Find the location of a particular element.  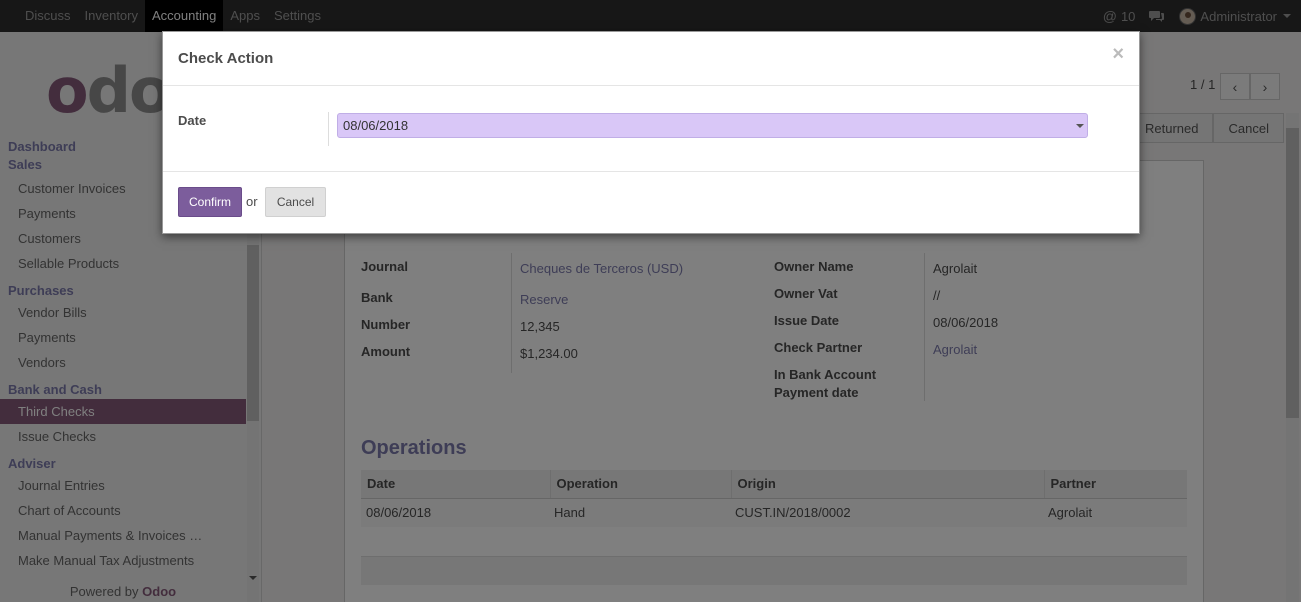

dialog-body: Date 08/06/2018 is located at coordinates (651, 129).